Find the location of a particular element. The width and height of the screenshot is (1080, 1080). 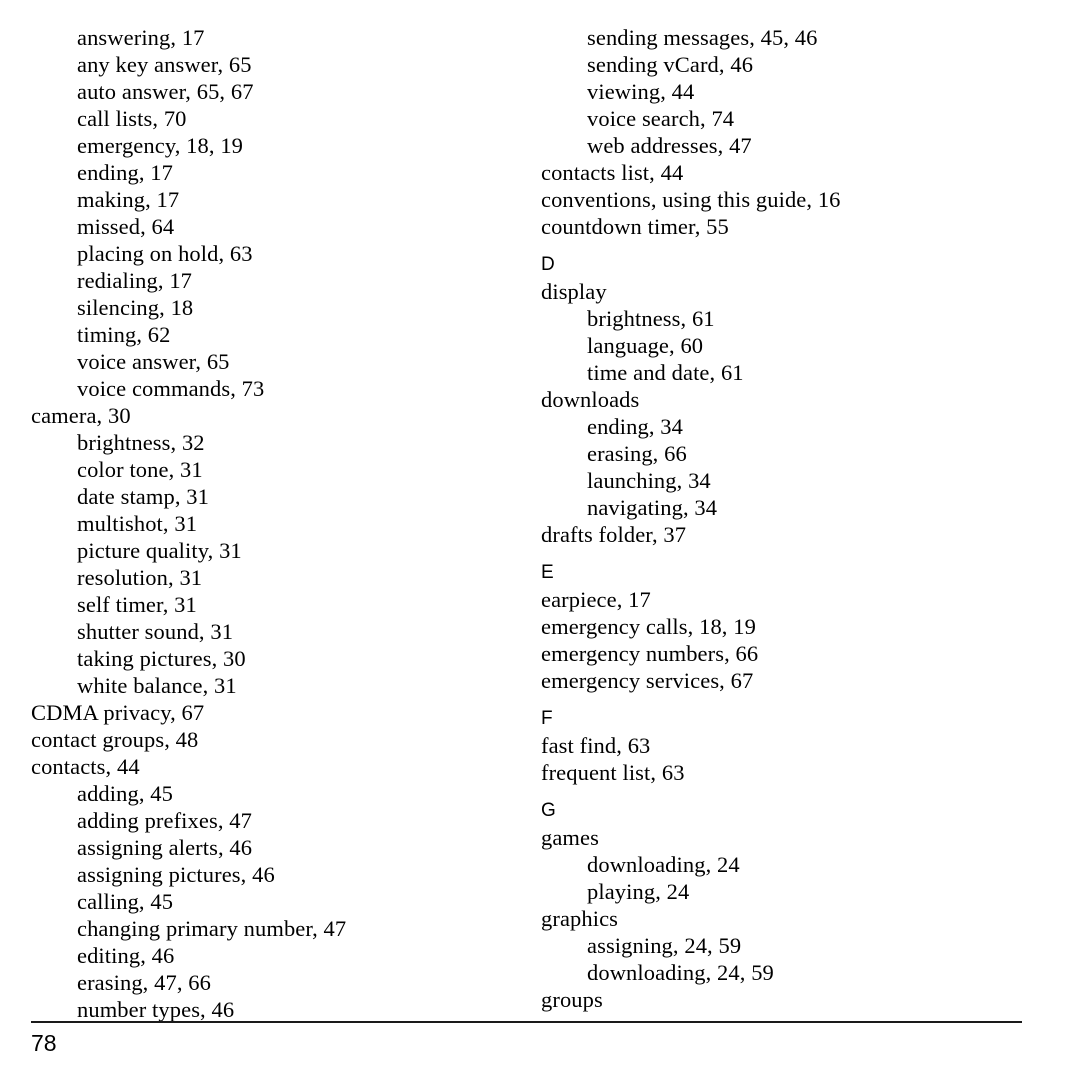

index-entry: games is located at coordinates (570, 837).